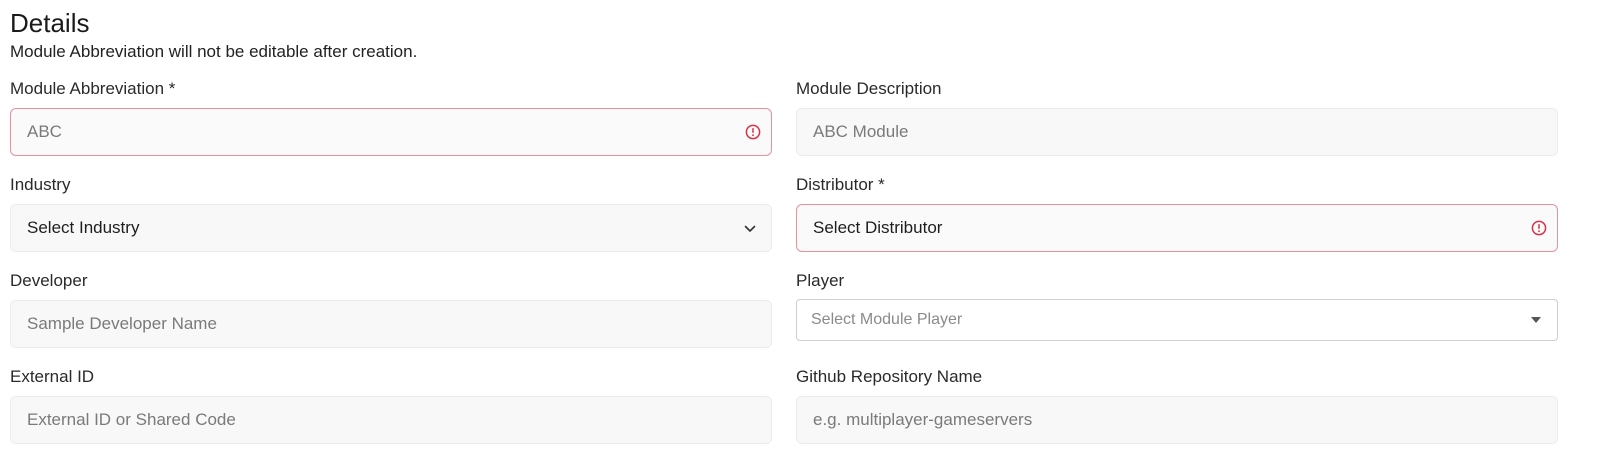 The image size is (1600, 467). Describe the element at coordinates (391, 228) in the screenshot. I see `industry-select: Select Industry` at that location.